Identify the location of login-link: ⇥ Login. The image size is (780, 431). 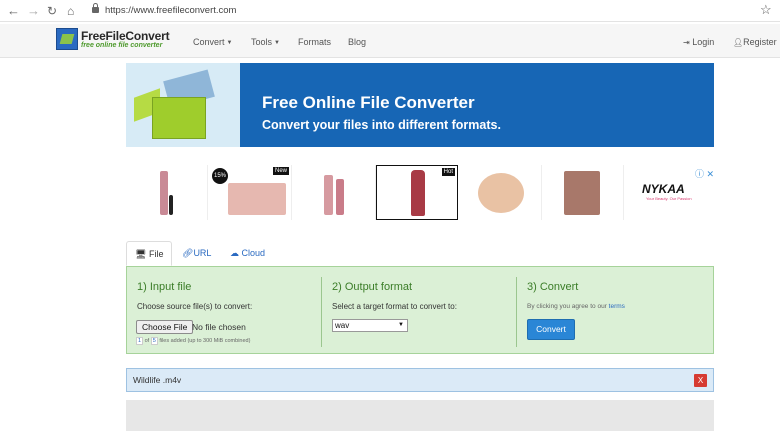
(698, 42).